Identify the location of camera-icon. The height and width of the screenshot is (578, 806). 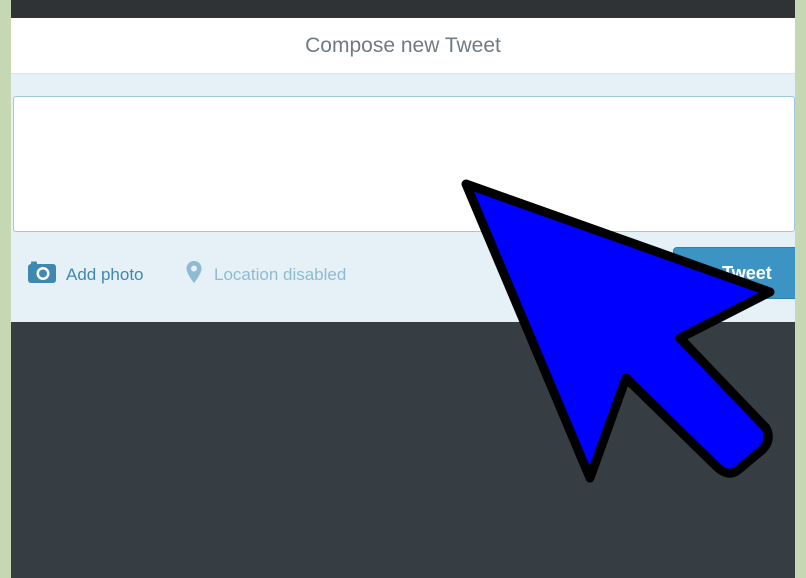
(42, 274).